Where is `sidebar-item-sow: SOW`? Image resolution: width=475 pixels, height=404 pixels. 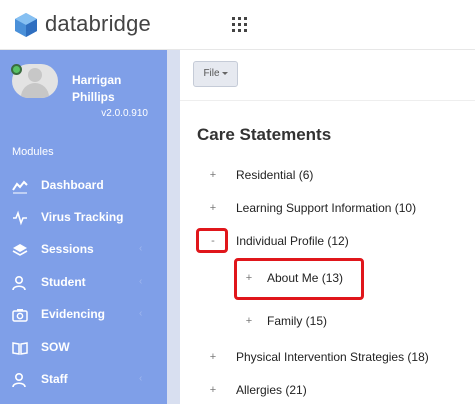
sidebar-item-sow: SOW is located at coordinates (83, 348).